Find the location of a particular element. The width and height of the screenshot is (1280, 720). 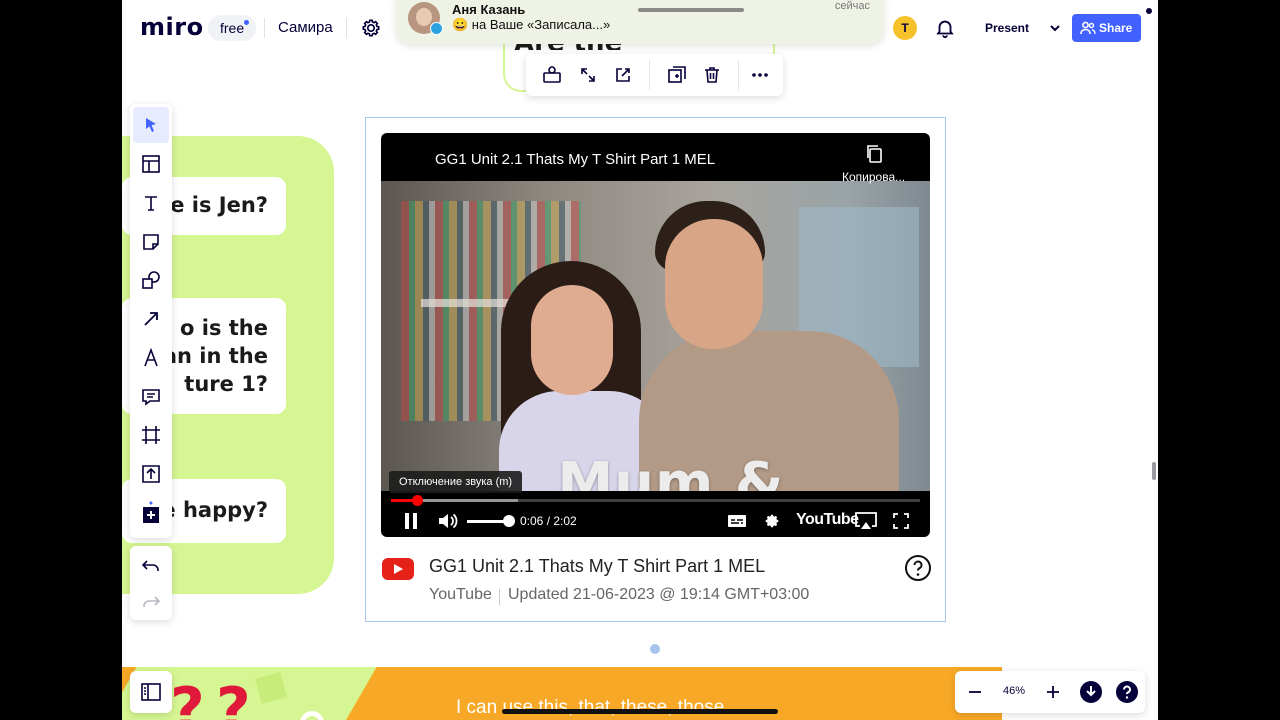

gear-icon is located at coordinates (371, 28).